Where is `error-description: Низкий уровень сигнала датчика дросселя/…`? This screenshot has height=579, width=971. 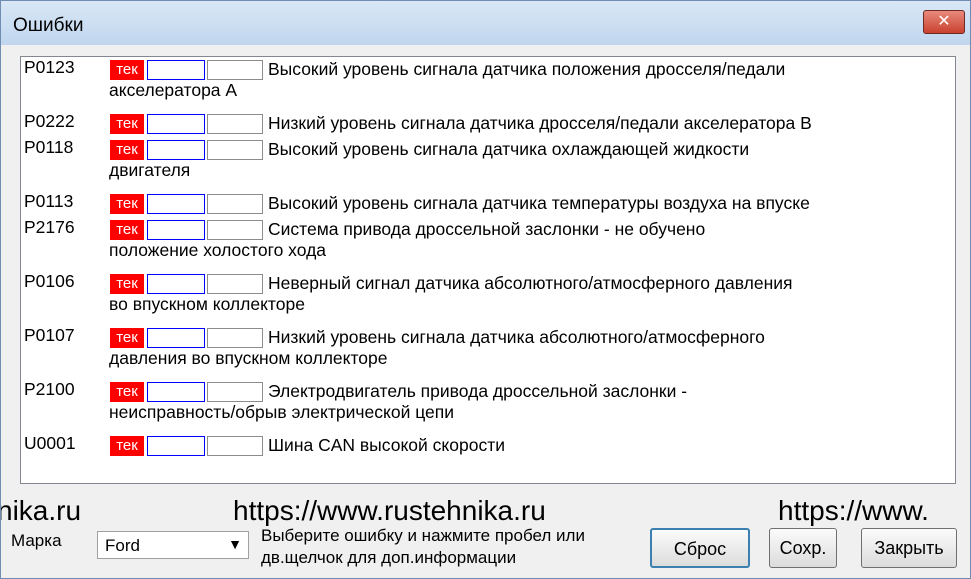 error-description: Низкий уровень сигнала датчика дросселя/… is located at coordinates (540, 123).